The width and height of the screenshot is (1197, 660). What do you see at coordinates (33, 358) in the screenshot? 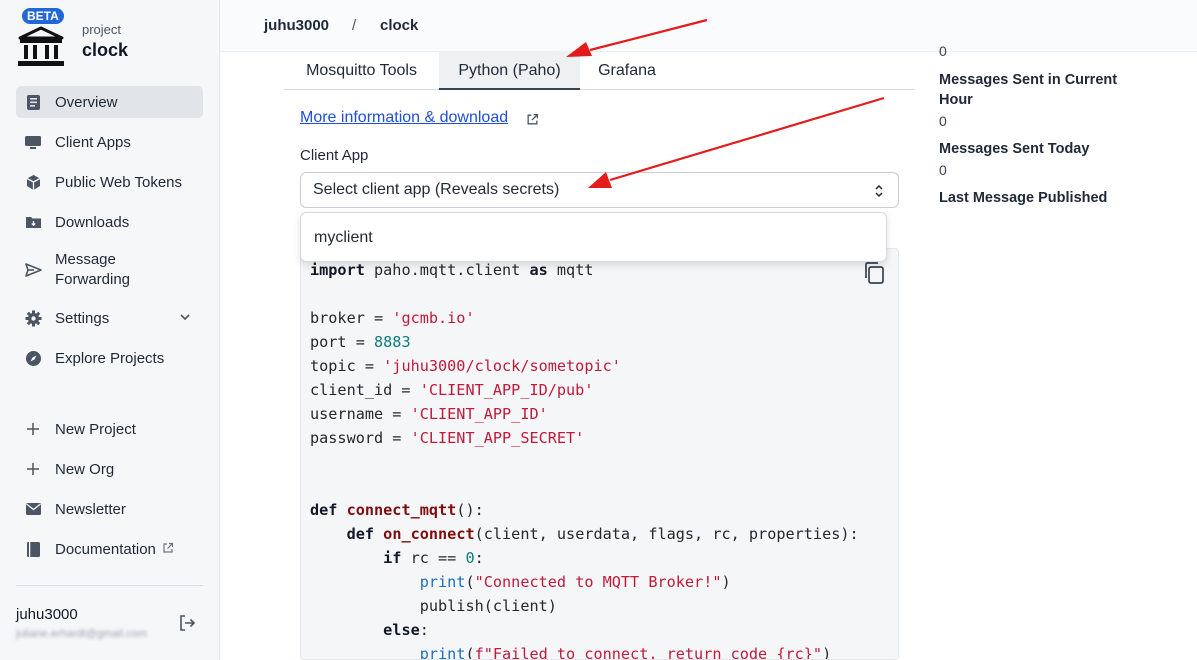
I see `compass-icon` at bounding box center [33, 358].